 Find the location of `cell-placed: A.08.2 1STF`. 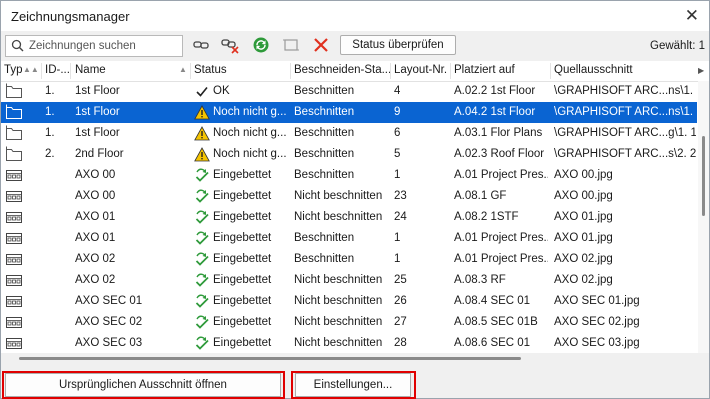

cell-placed: A.08.2 1STF is located at coordinates (486, 217).